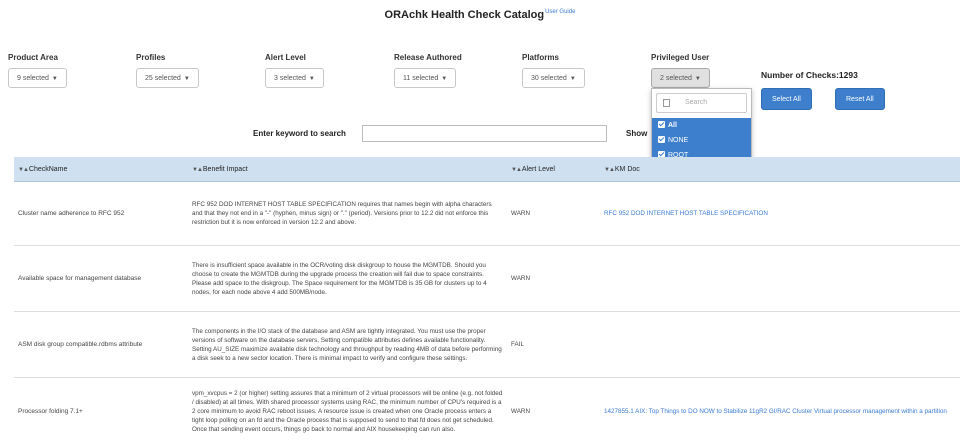 The image size is (960, 444). I want to click on filter-label: Privileged User, so click(680, 57).